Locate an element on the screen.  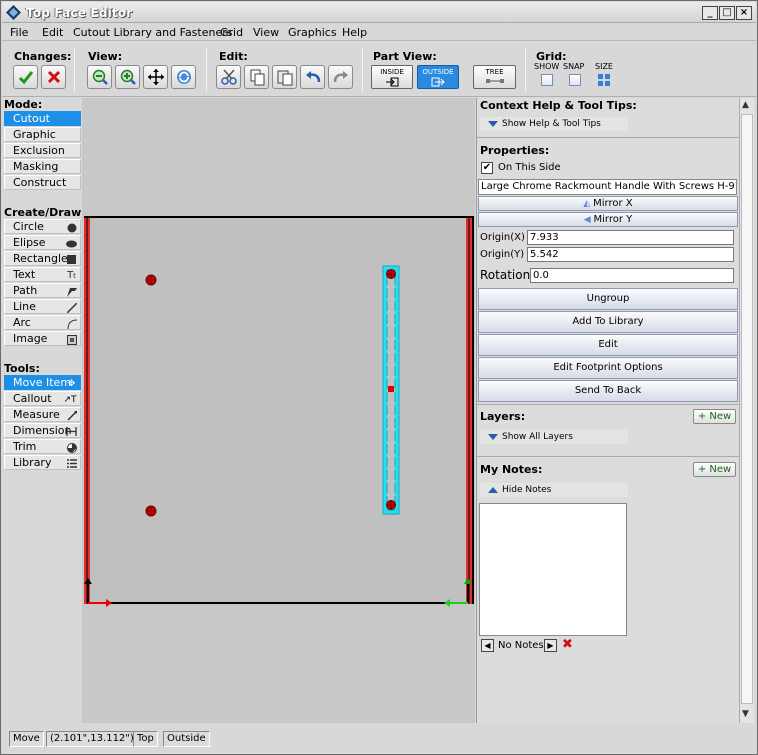
undo-button is located at coordinates (312, 77).